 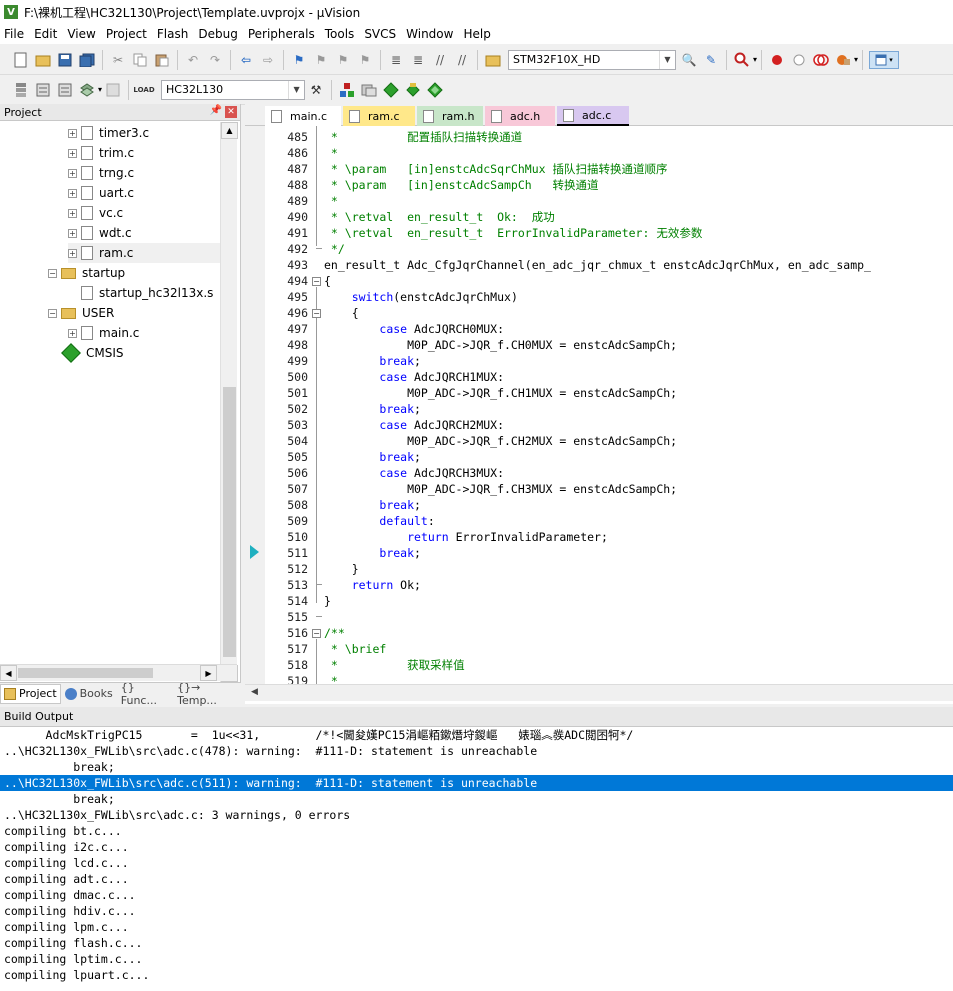 I want to click on code-line: M0P_ADC->JQR_f.CH0MUX = enstcAdcSampCh;, so click(x=500, y=345).